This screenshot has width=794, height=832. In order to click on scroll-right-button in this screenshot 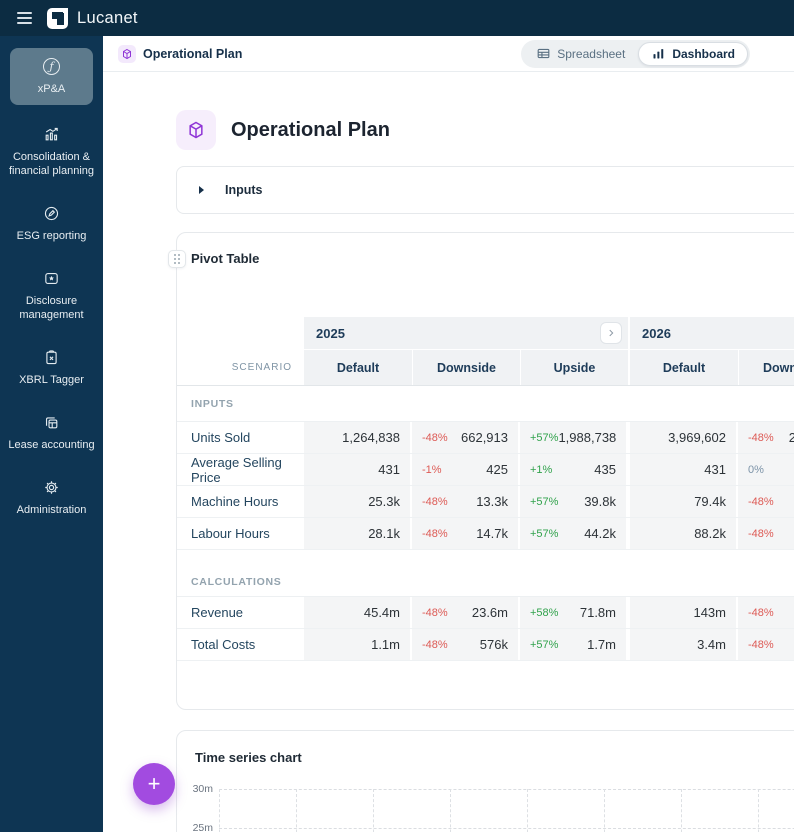, I will do `click(611, 333)`.